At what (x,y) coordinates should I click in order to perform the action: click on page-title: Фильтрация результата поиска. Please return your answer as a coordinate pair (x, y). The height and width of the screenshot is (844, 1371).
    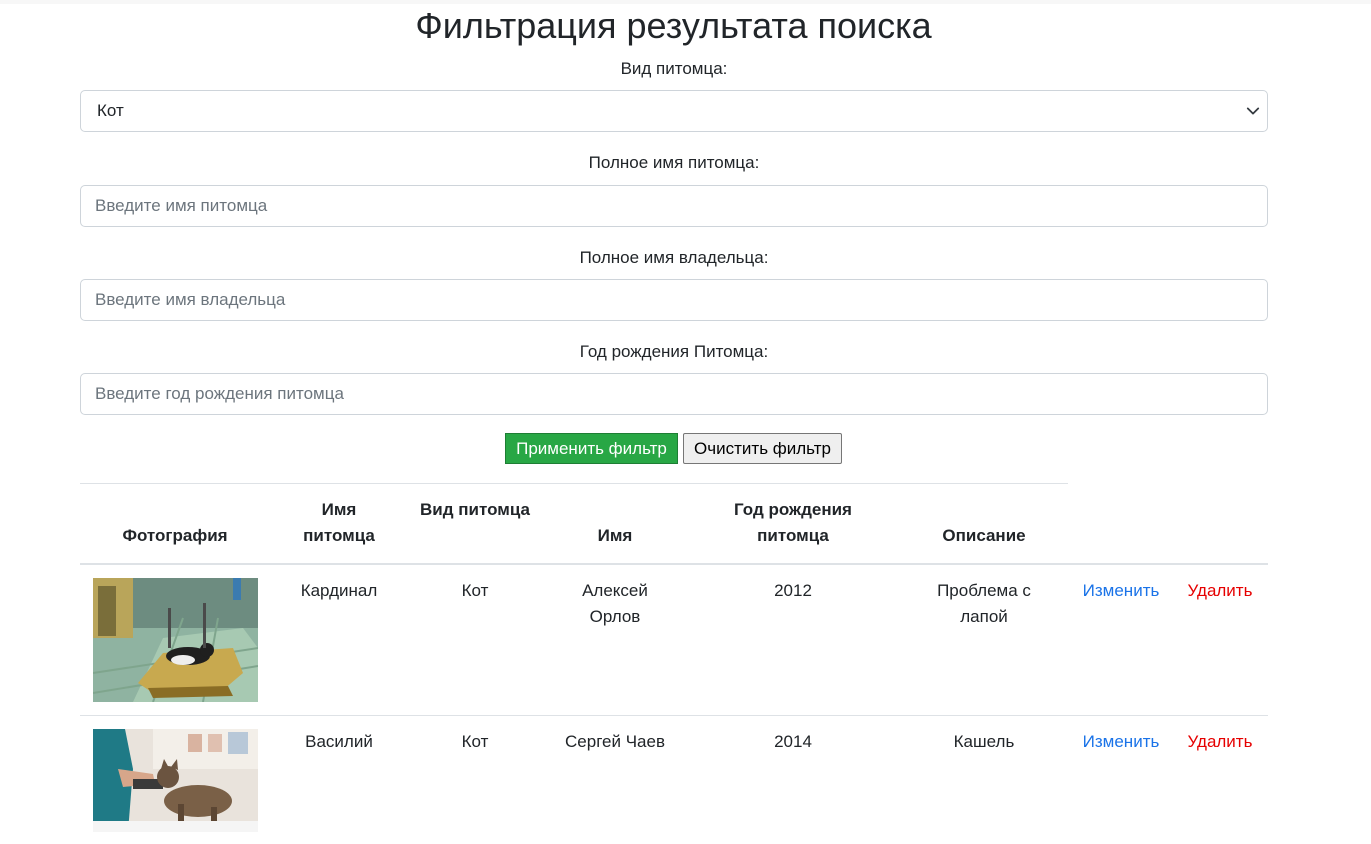
    Looking at the image, I should click on (673, 25).